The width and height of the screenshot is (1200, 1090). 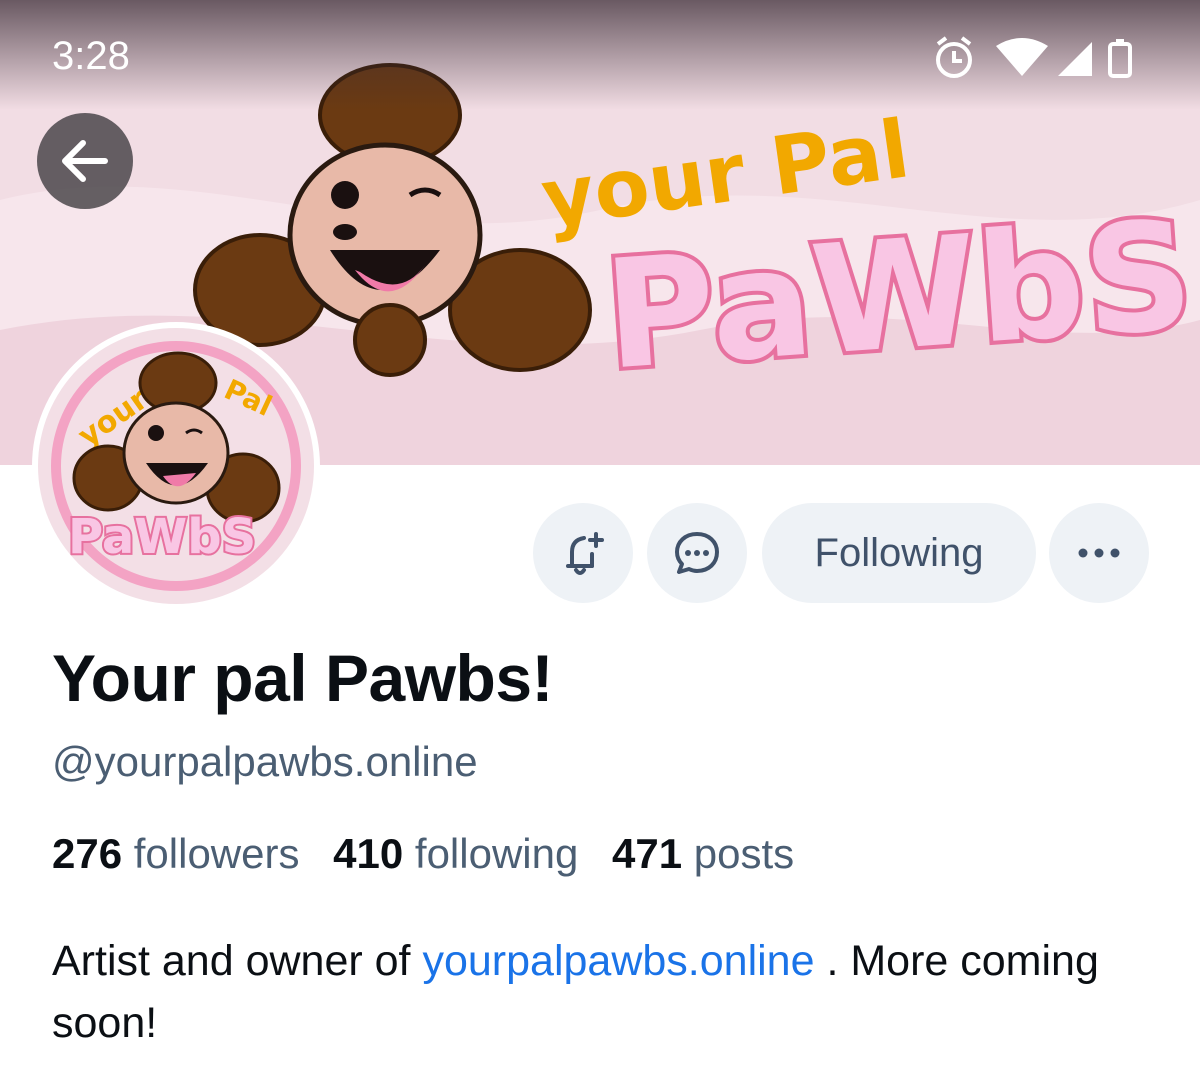 I want to click on avatar-artwork: your Pal PaWbS, so click(x=176, y=466).